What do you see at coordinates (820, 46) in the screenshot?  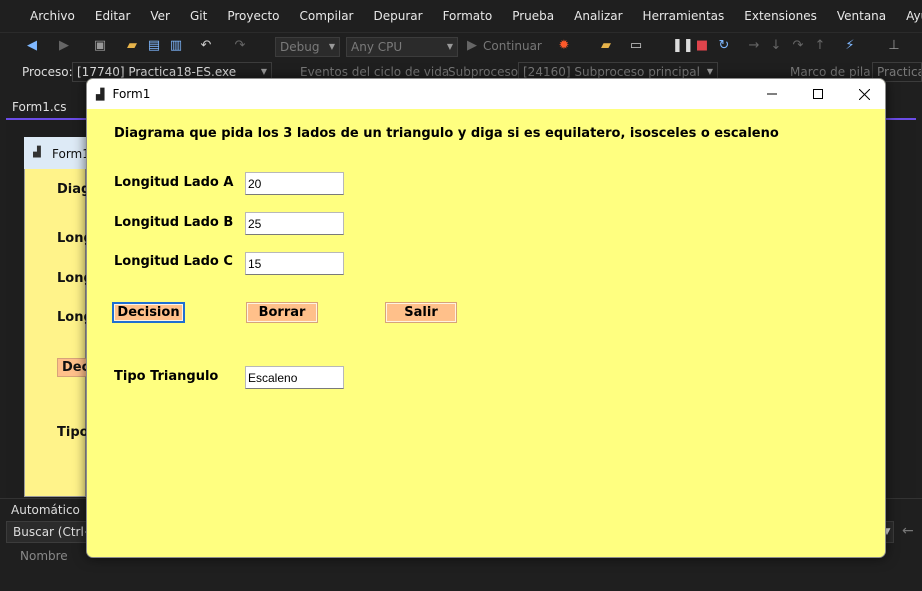 I see `step-out-icon: ↑` at bounding box center [820, 46].